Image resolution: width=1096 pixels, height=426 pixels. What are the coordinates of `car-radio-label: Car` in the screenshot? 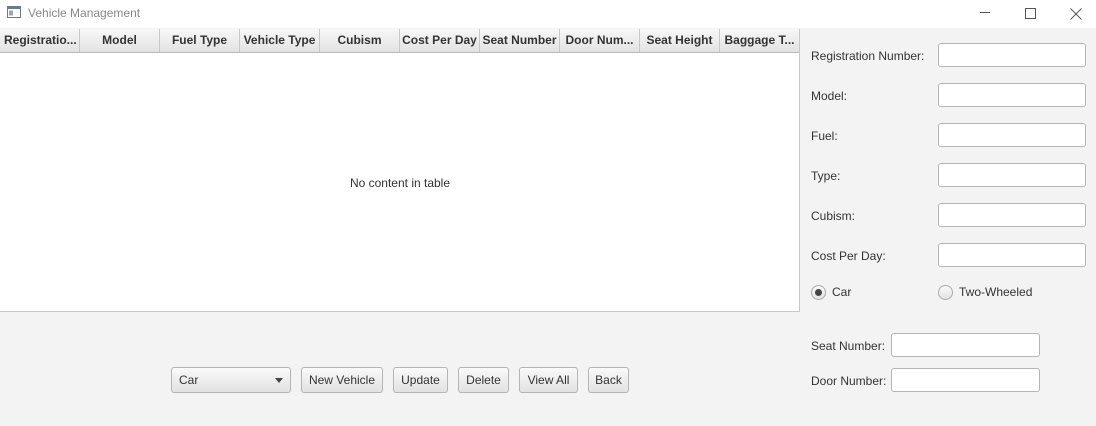 It's located at (841, 292).